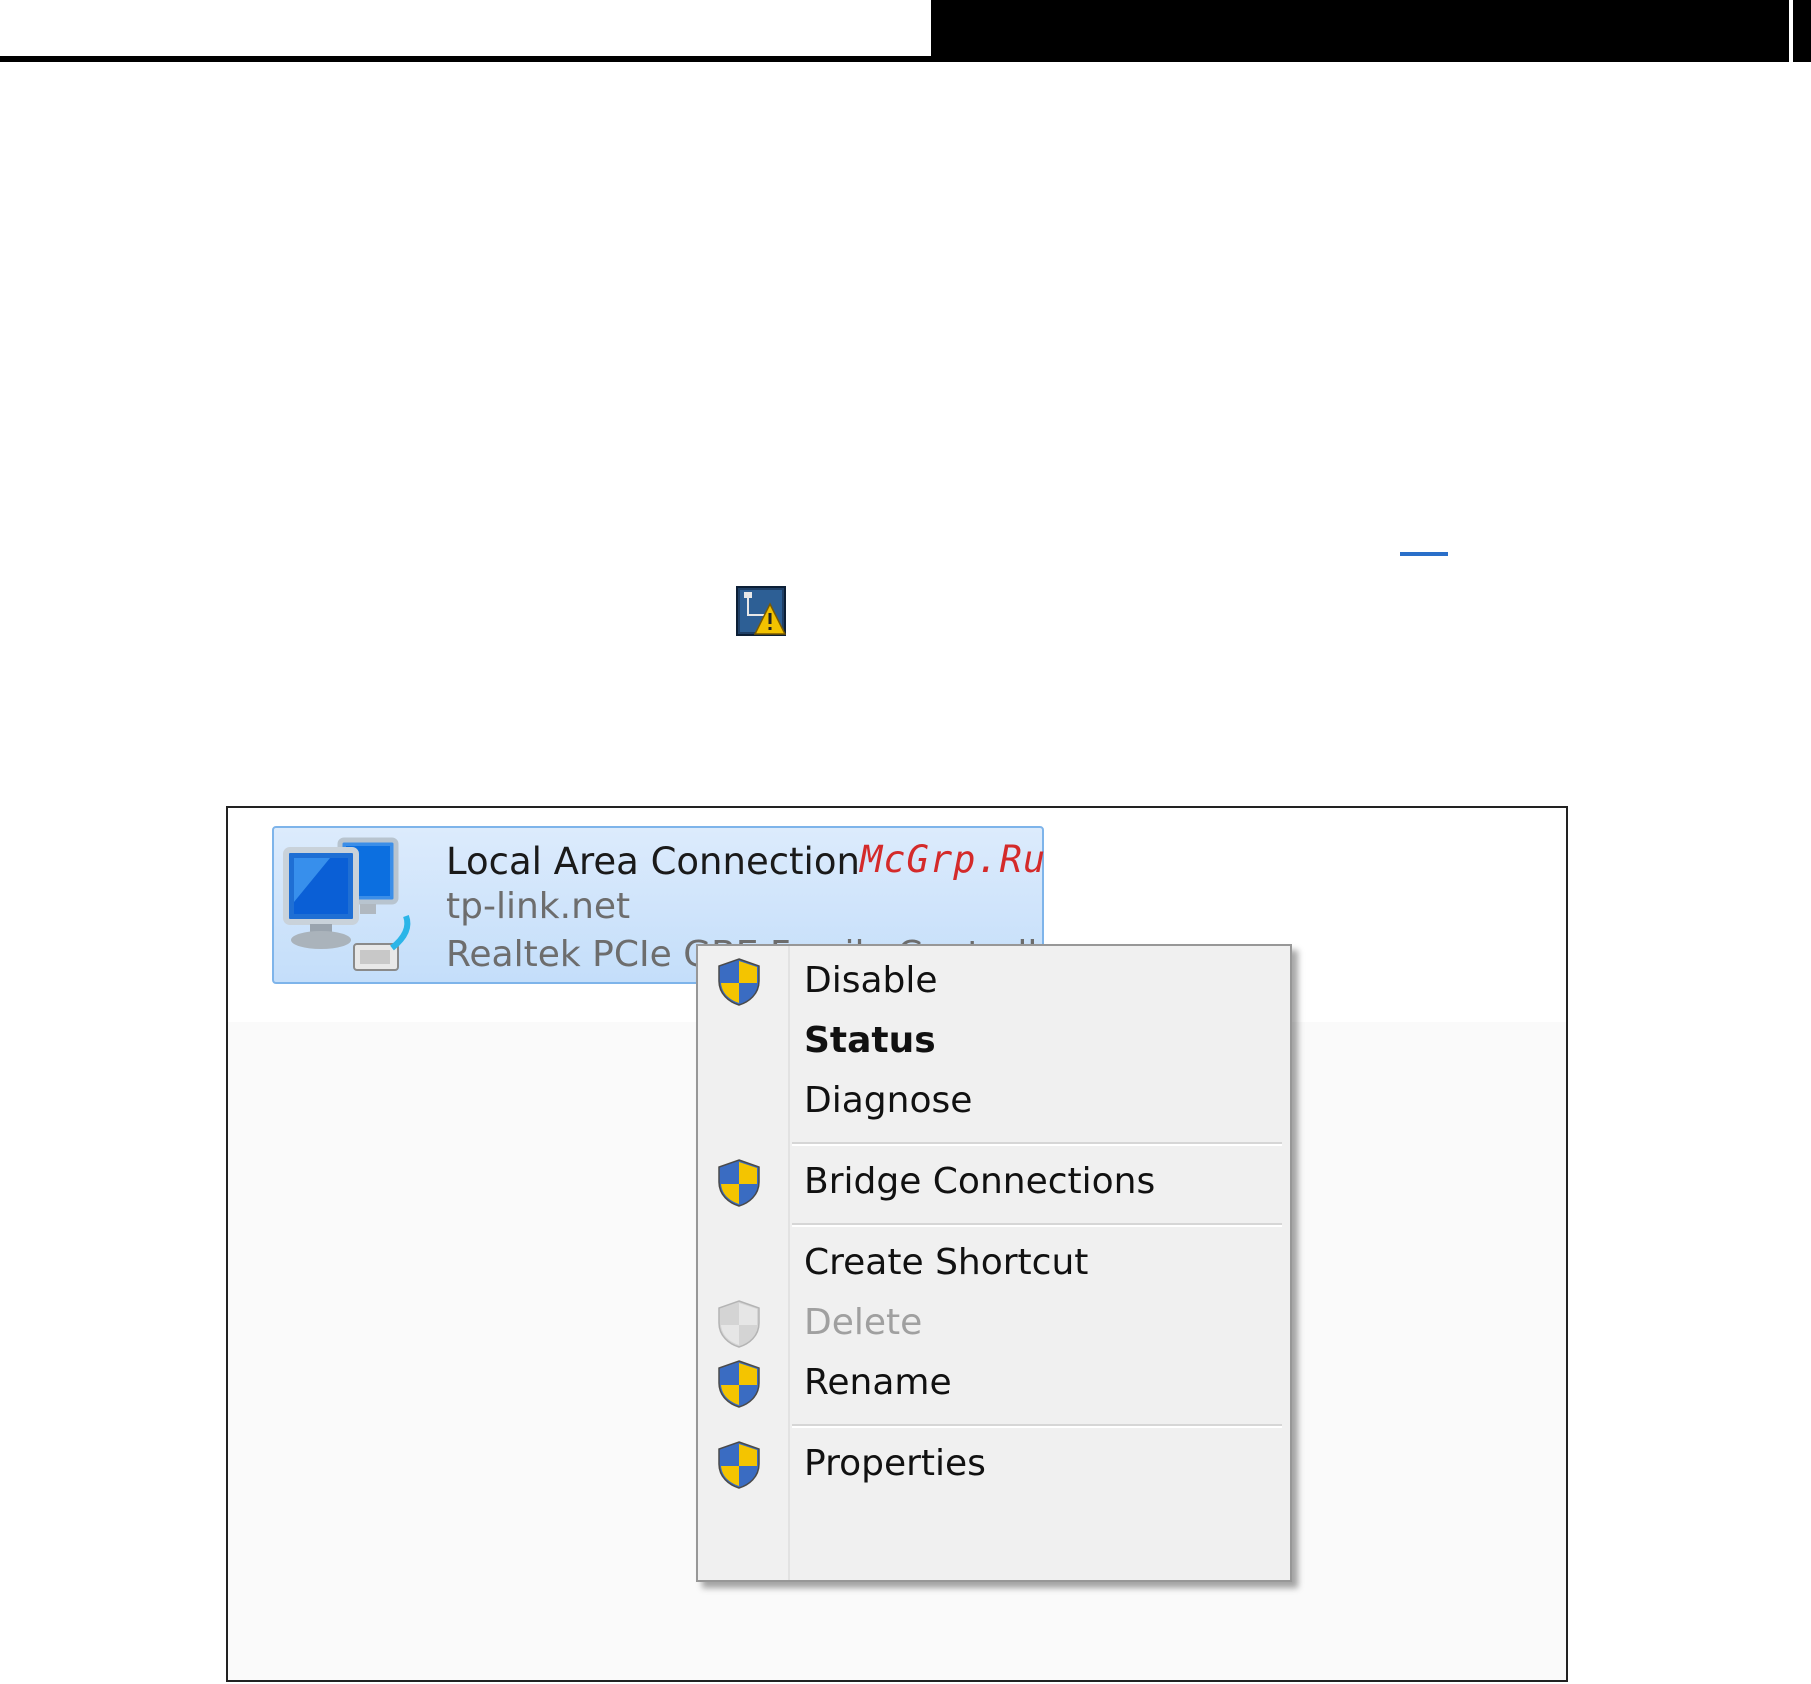 The width and height of the screenshot is (1811, 1684). What do you see at coordinates (871, 980) in the screenshot?
I see `menu-item-label: Disable` at bounding box center [871, 980].